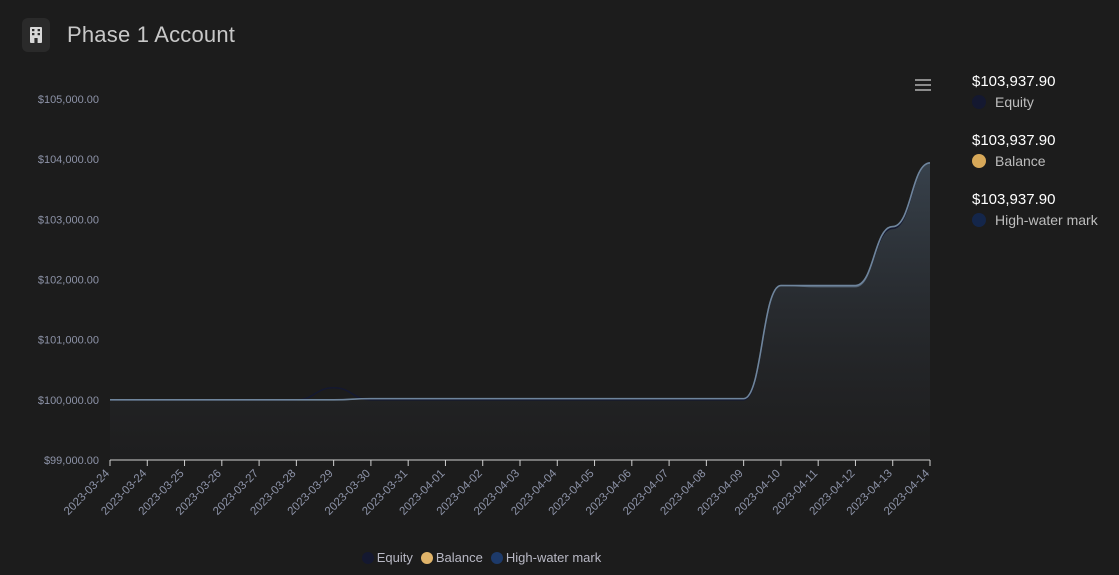 Image resolution: width=1119 pixels, height=575 pixels. I want to click on legend-label: Balance, so click(459, 557).